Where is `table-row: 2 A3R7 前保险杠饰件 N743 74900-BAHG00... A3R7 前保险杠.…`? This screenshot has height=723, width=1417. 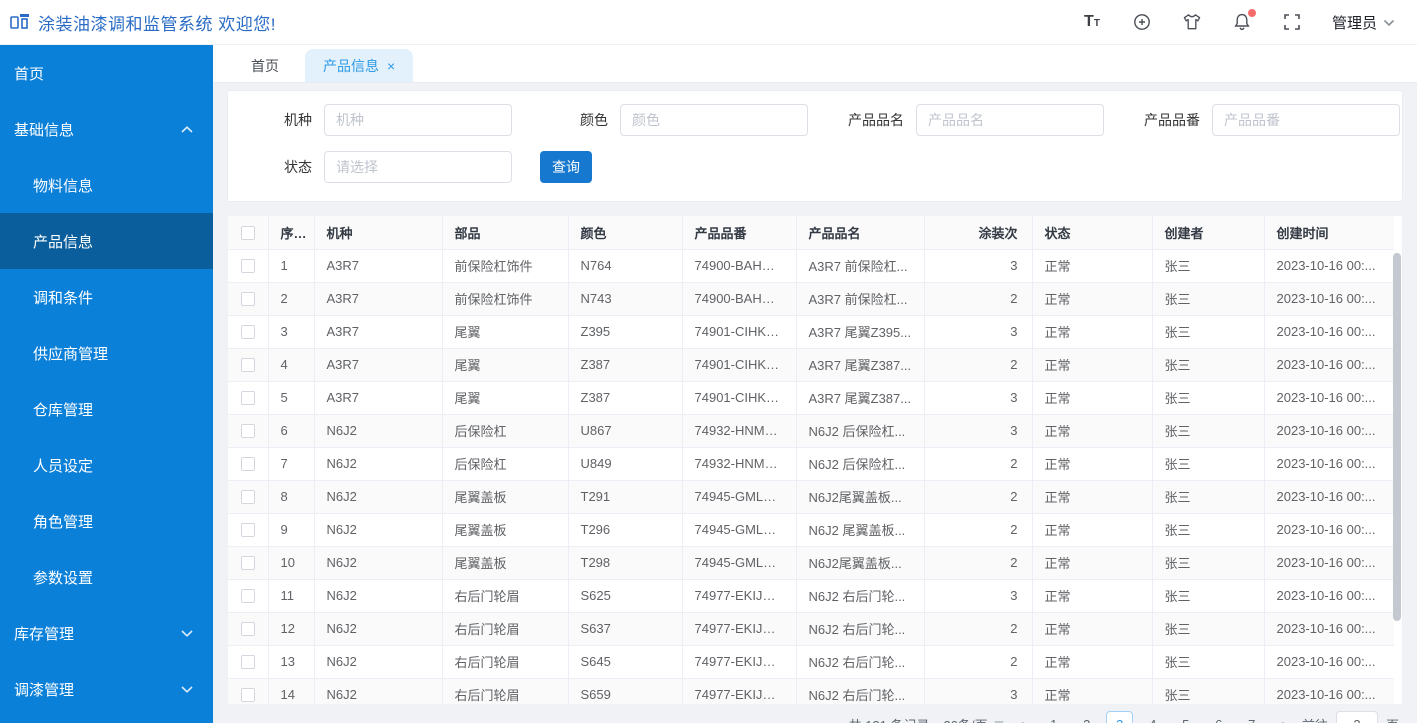 table-row: 2 A3R7 前保险杠饰件 N743 74900-BAHG00... A3R7 前保险杠.… is located at coordinates (811, 299).